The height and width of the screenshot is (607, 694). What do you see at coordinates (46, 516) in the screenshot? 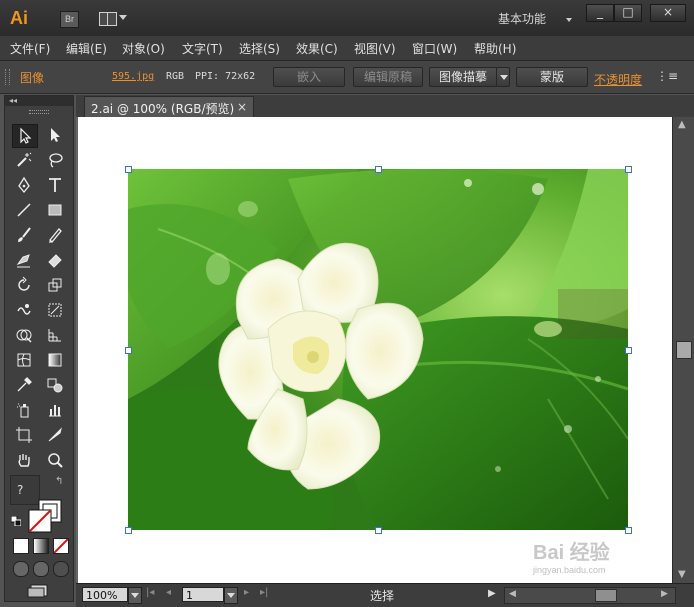
I see `fill-stroke-swatch` at bounding box center [46, 516].